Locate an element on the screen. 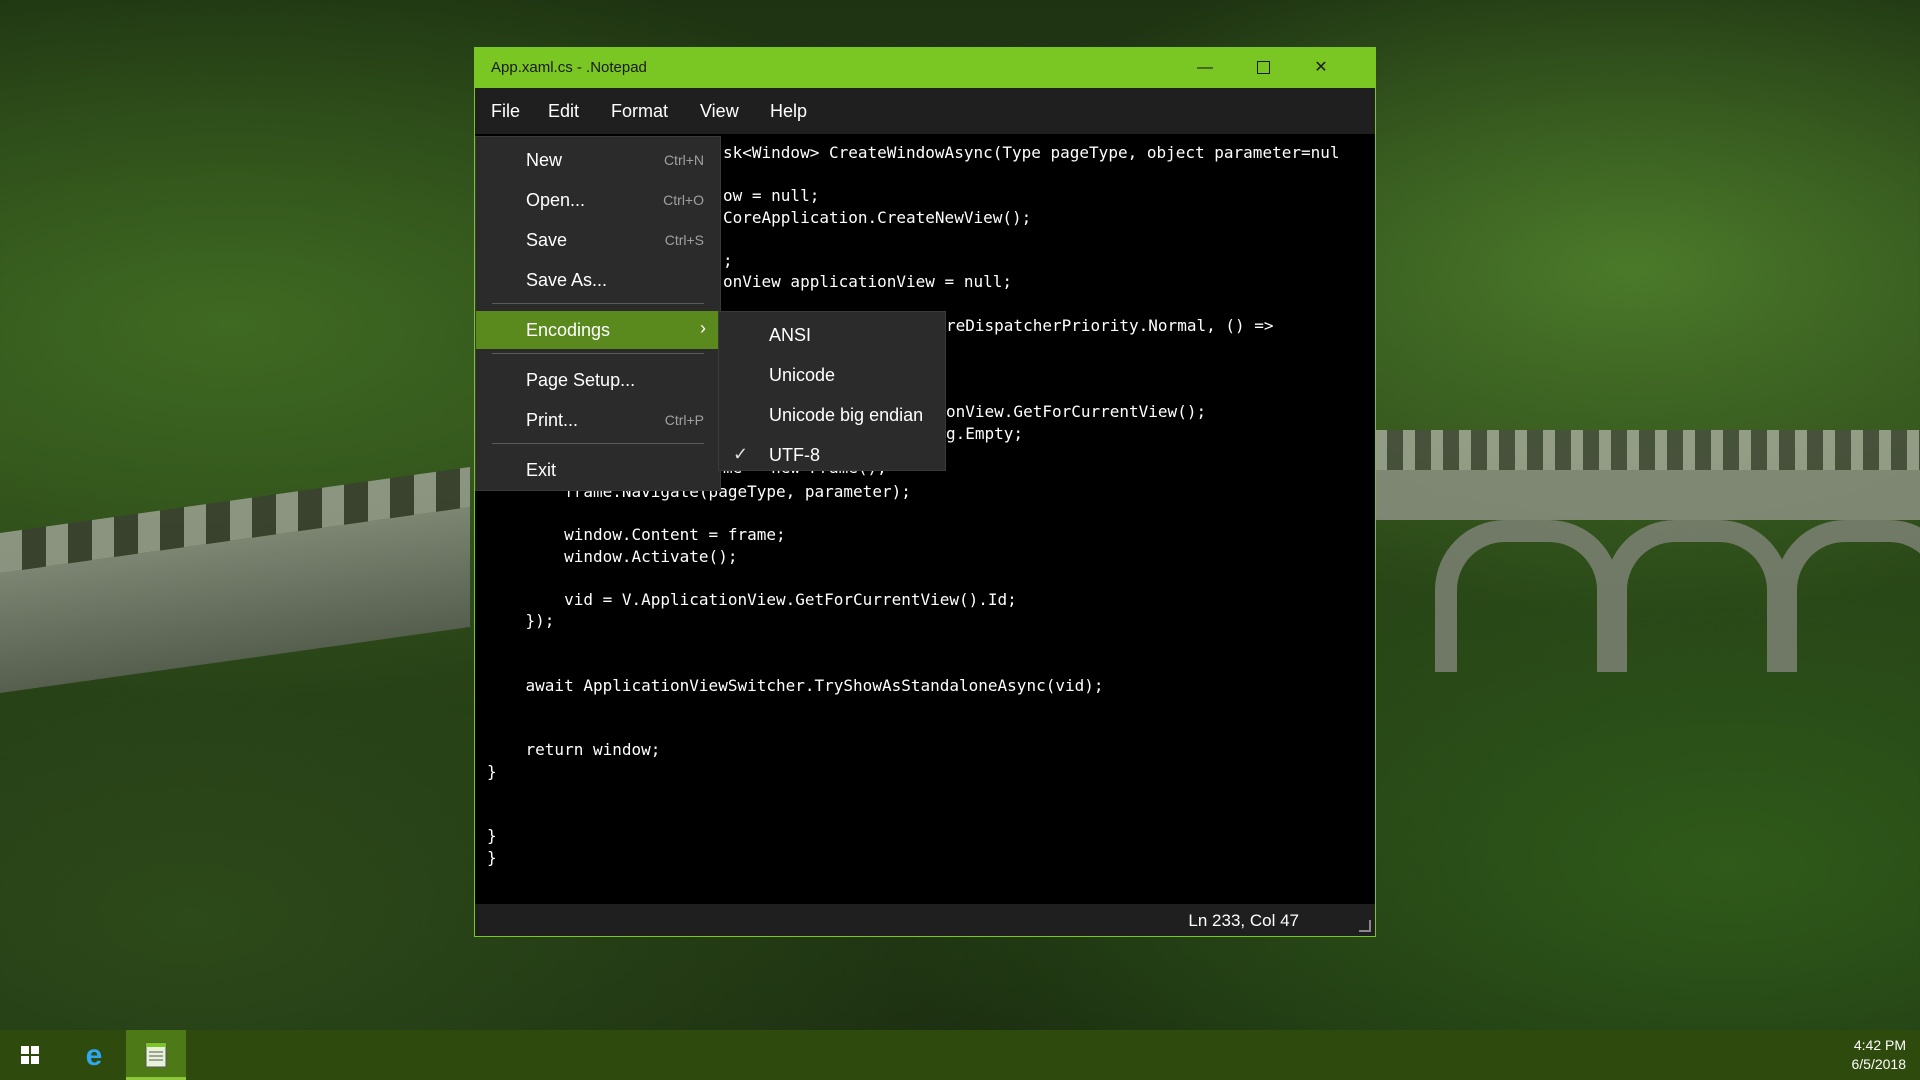 This screenshot has width=1920, height=1080. menu-item-label: Save is located at coordinates (547, 240).